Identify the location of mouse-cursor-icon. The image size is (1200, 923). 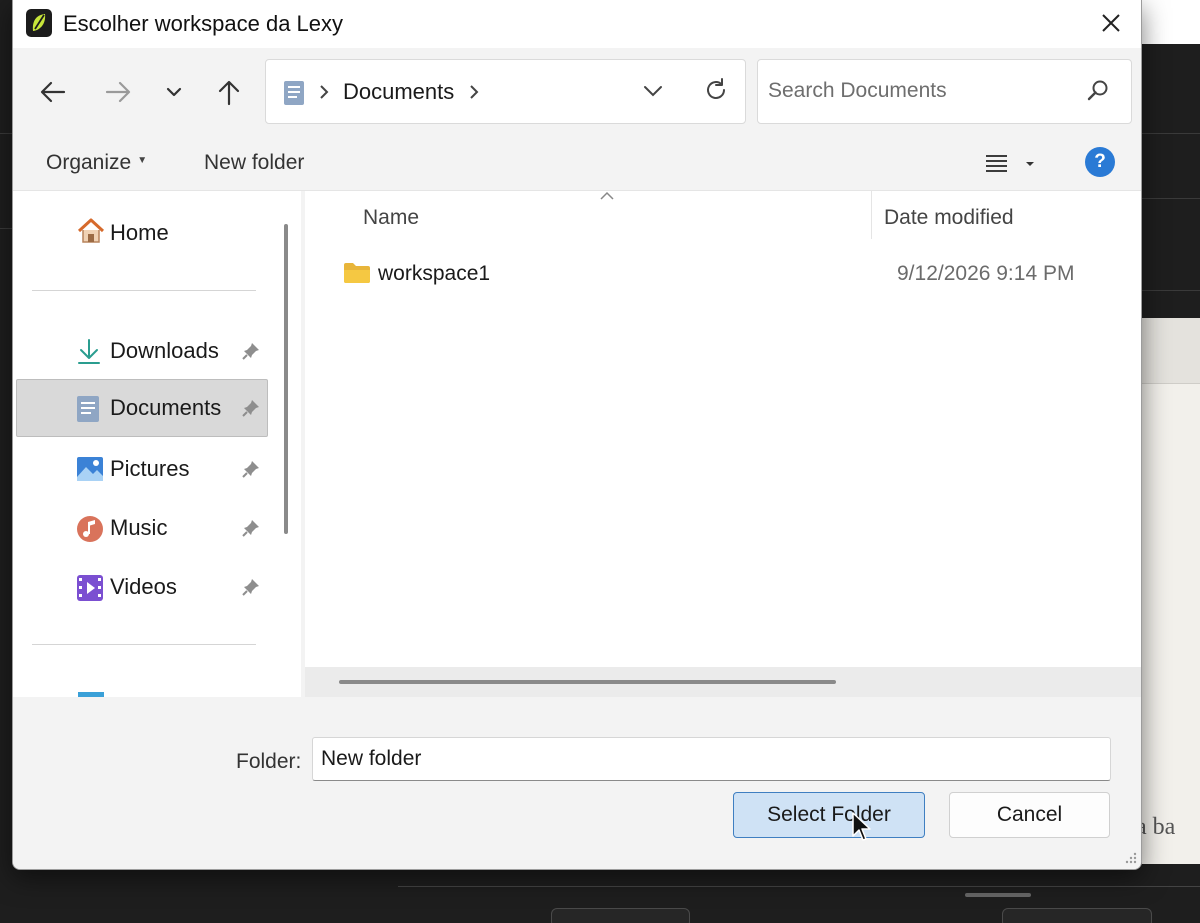
(861, 826).